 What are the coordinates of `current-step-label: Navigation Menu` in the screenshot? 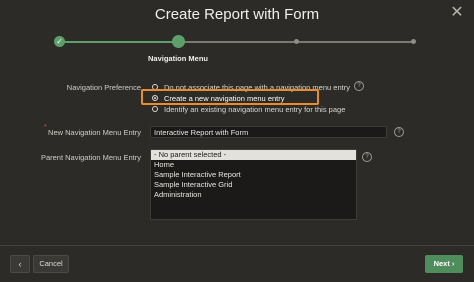 It's located at (177, 58).